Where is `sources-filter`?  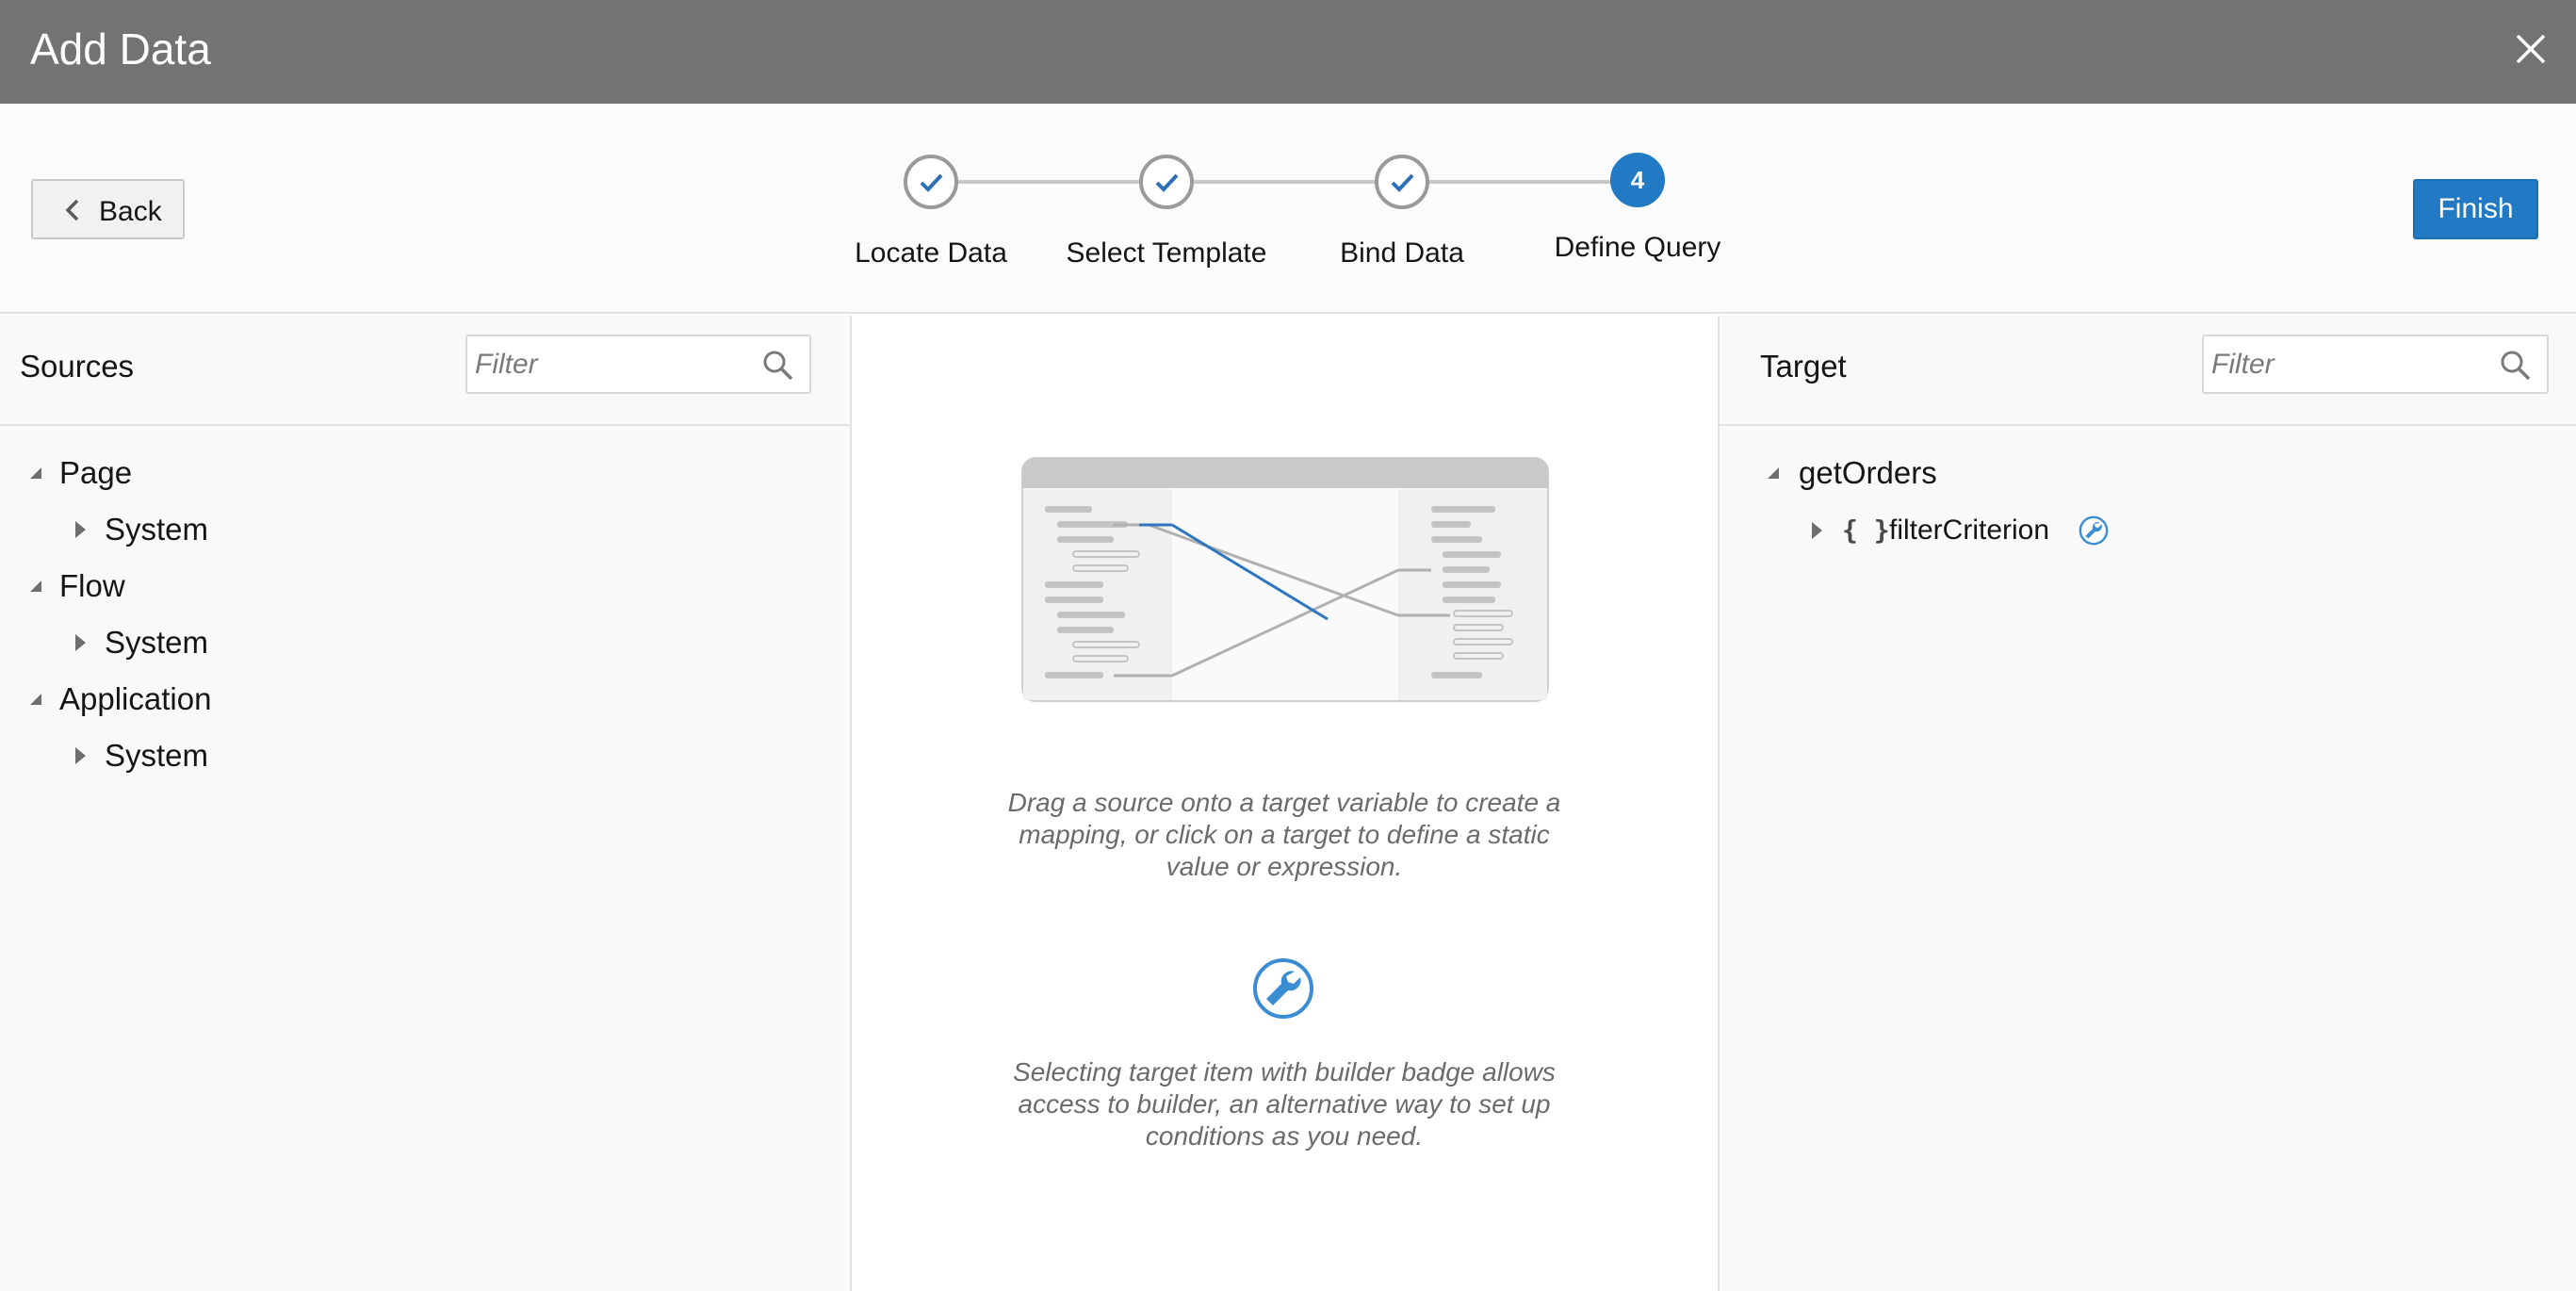 sources-filter is located at coordinates (638, 365).